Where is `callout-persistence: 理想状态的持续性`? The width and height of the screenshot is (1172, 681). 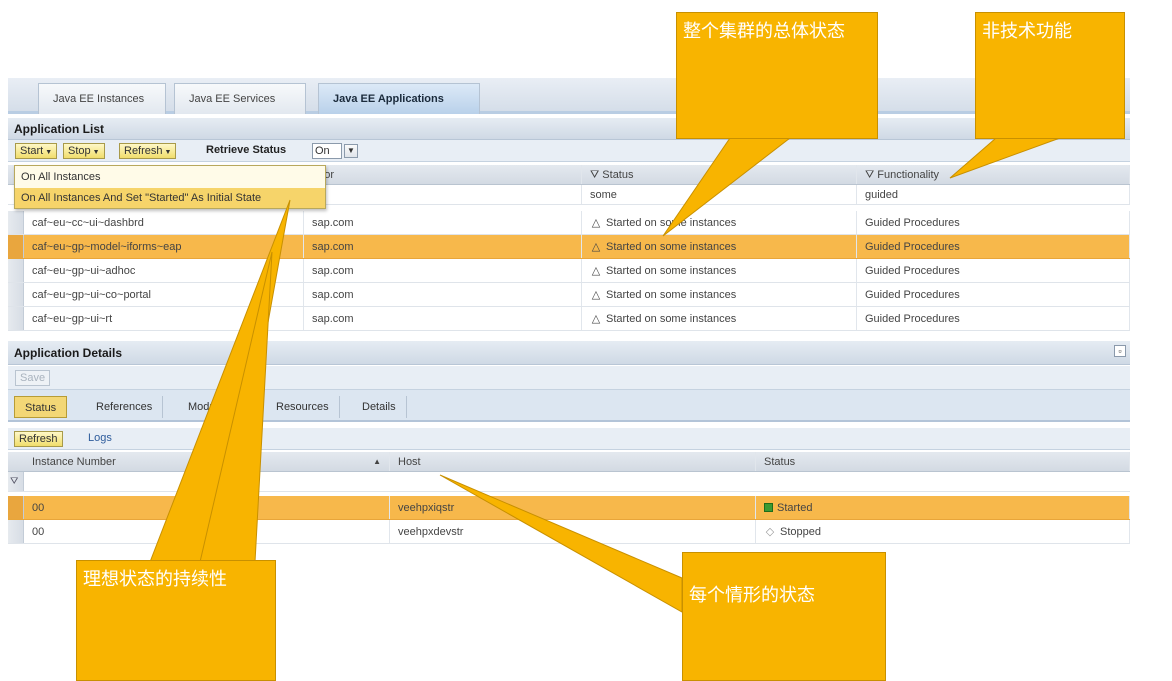
callout-persistence: 理想状态的持续性 is located at coordinates (176, 620).